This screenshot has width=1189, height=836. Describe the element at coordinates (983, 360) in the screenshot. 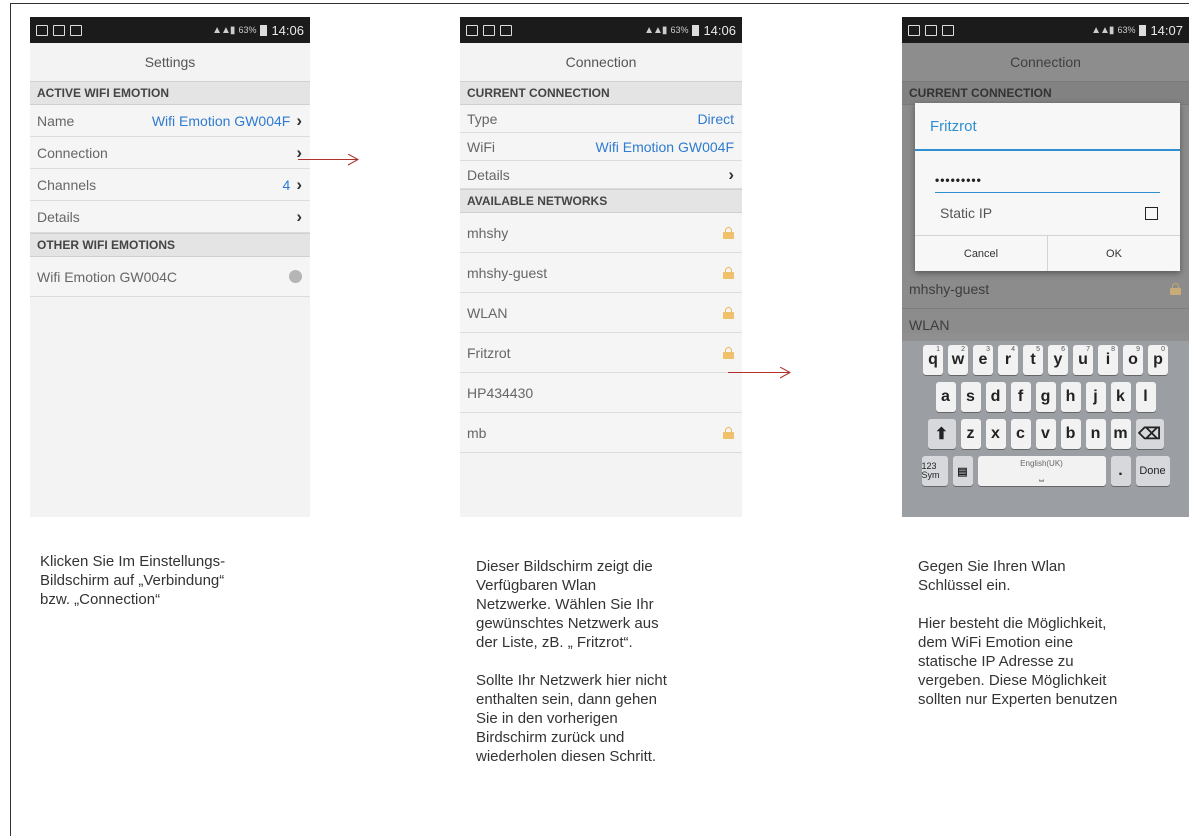

I see `key-e: 3e` at that location.